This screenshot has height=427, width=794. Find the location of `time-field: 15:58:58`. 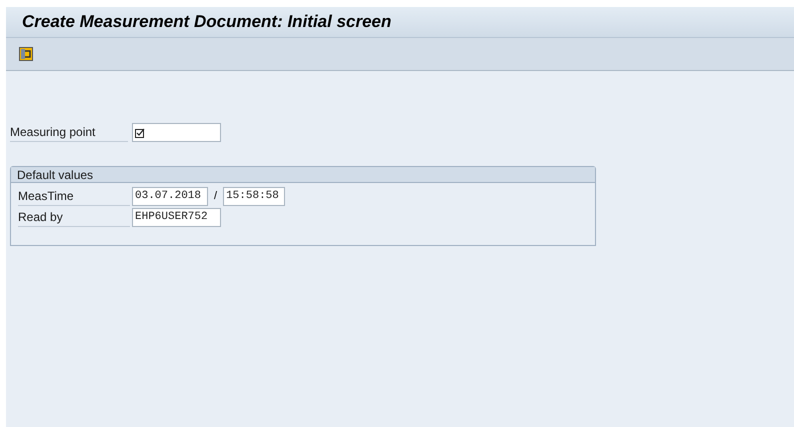

time-field: 15:58:58 is located at coordinates (254, 196).